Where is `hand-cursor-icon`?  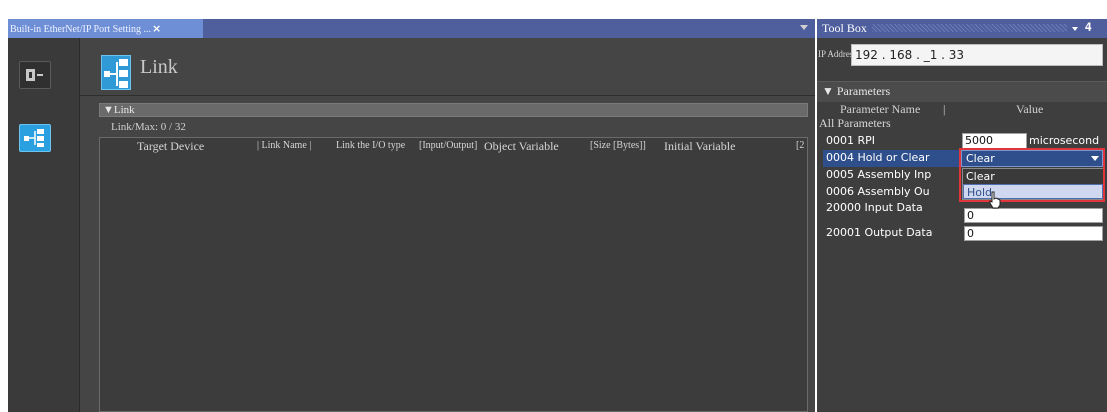 hand-cursor-icon is located at coordinates (995, 200).